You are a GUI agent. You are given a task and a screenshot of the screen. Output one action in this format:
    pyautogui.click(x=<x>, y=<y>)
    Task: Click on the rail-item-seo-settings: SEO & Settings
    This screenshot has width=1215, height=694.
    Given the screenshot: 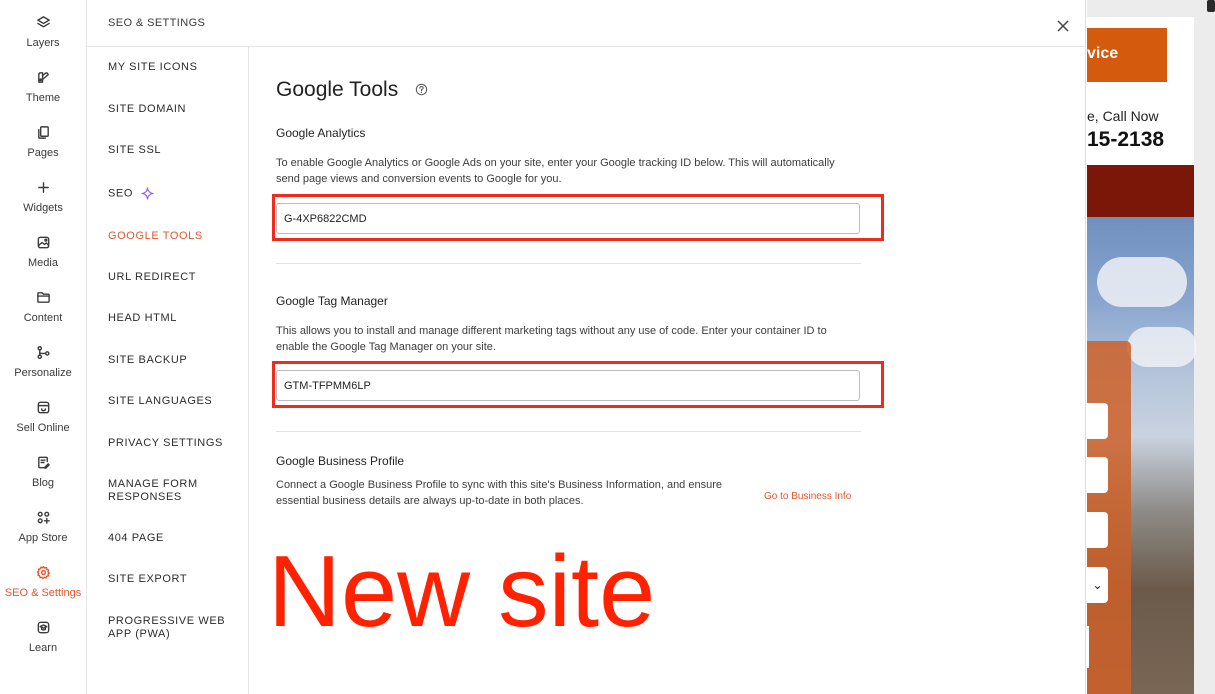 What is the action you would take?
    pyautogui.click(x=43, y=585)
    